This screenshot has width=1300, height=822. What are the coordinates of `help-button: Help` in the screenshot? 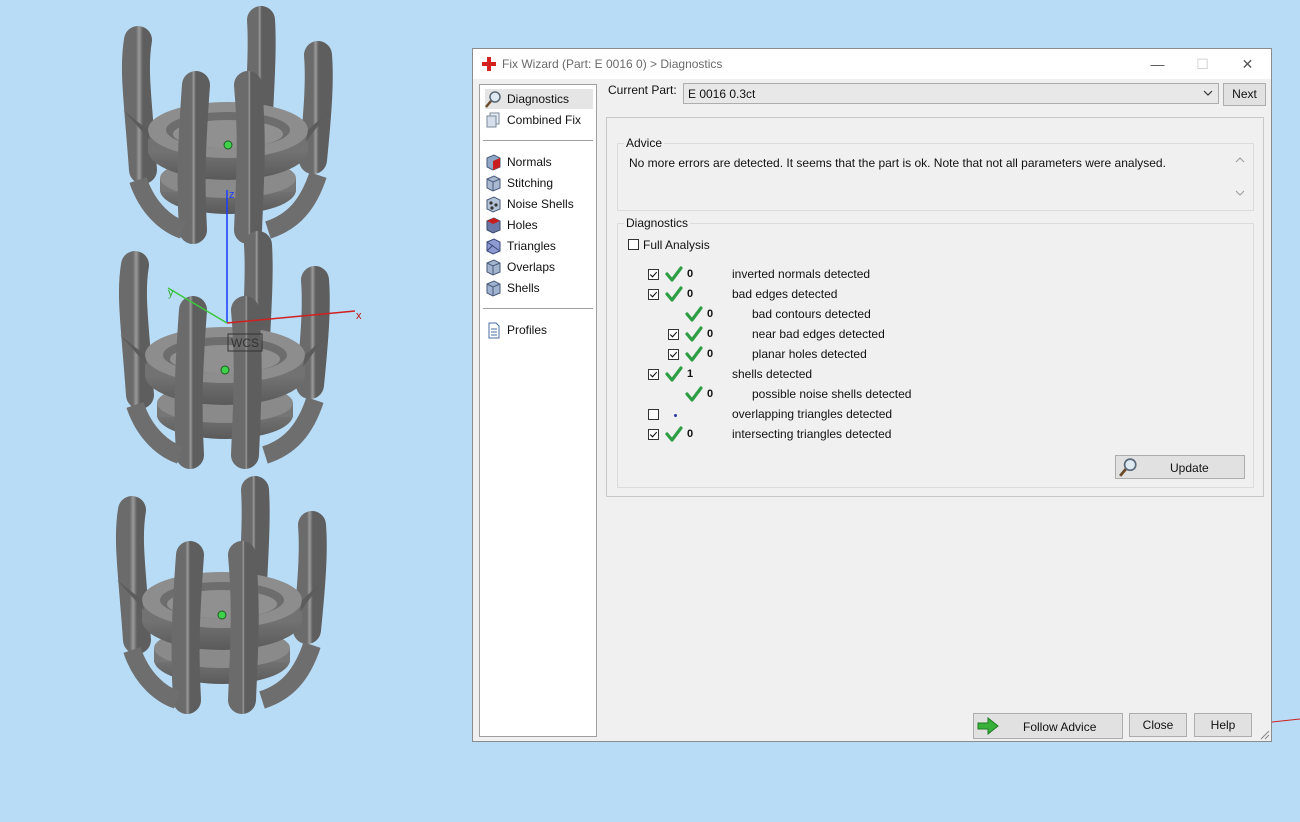 It's located at (1223, 725).